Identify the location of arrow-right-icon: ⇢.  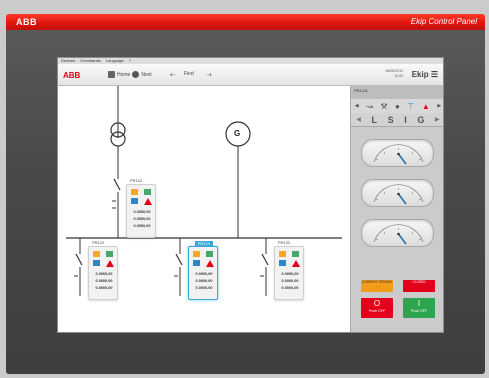
(209, 75).